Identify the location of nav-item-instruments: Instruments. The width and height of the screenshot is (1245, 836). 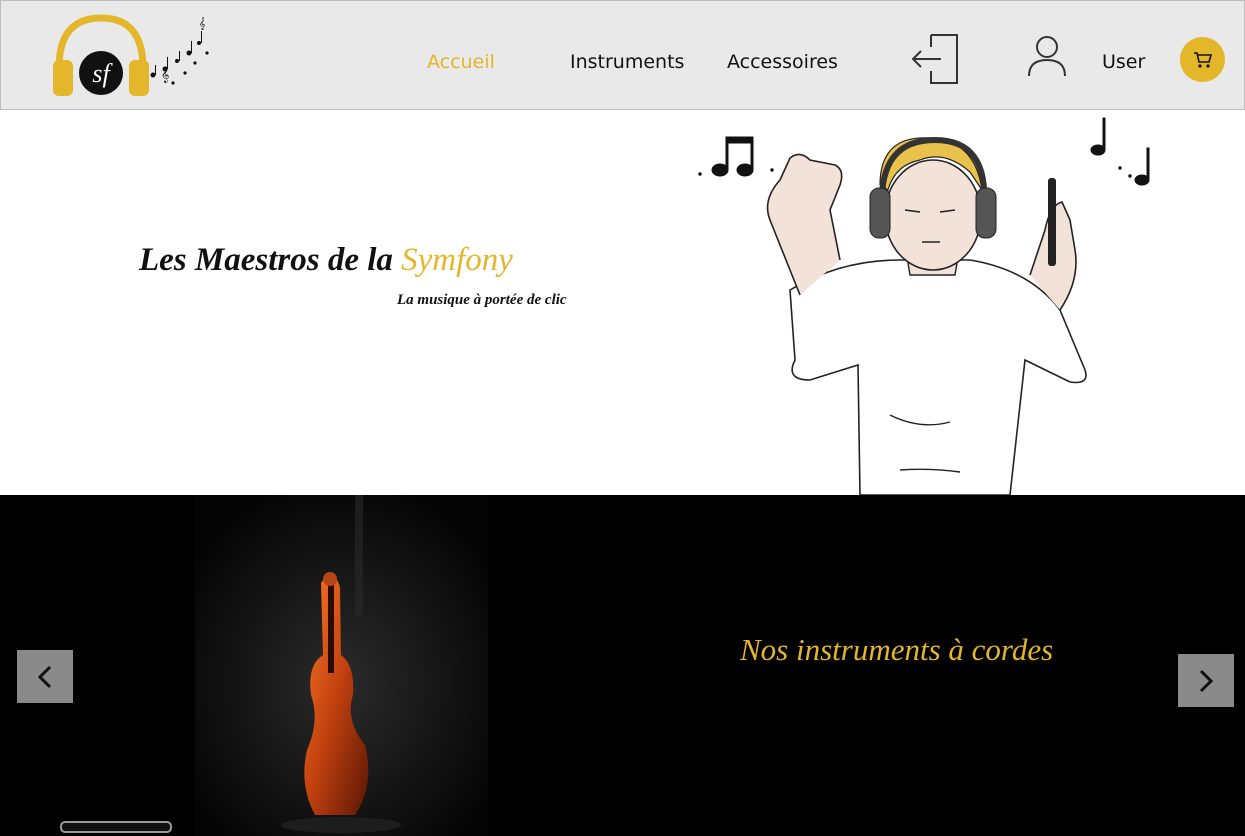
(627, 62).